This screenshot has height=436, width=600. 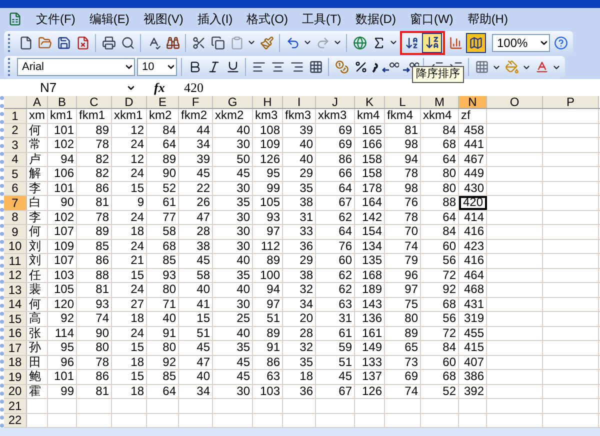 I want to click on menu-item: 插入(I), so click(x=215, y=19).